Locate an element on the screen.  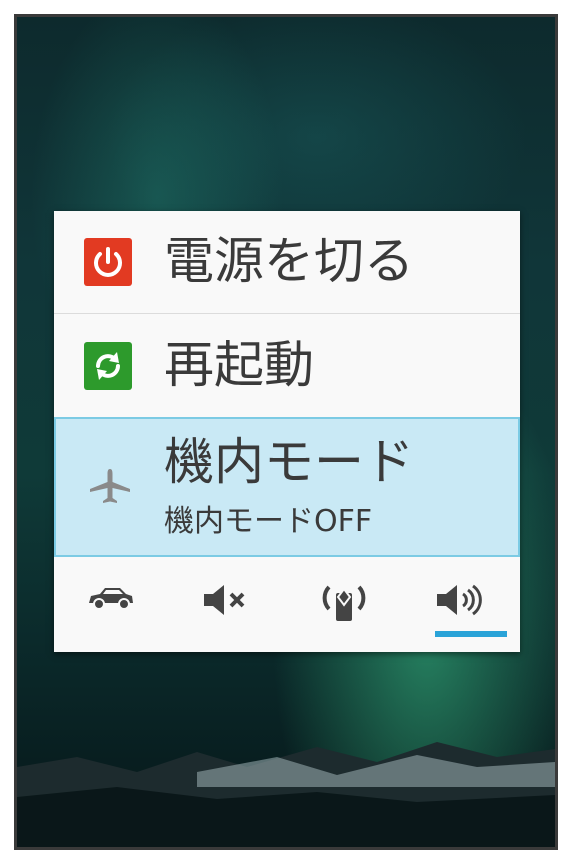
airplane-icon is located at coordinates (110, 486).